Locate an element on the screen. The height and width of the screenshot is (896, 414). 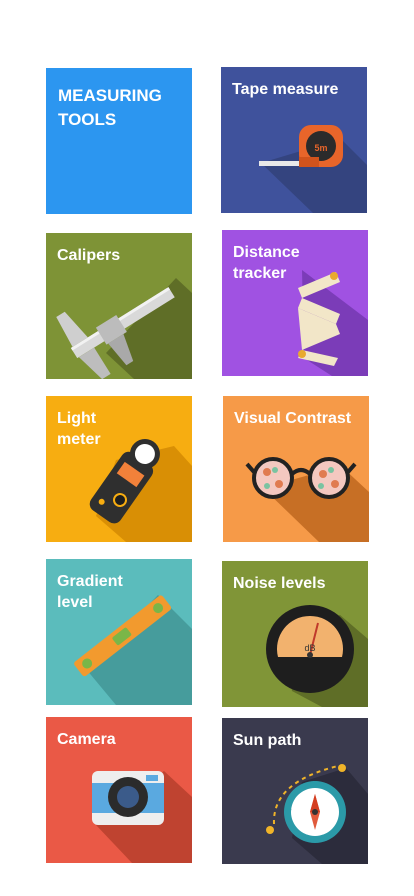
tile-tape-measure: 5m Tape measure is located at coordinates (294, 140).